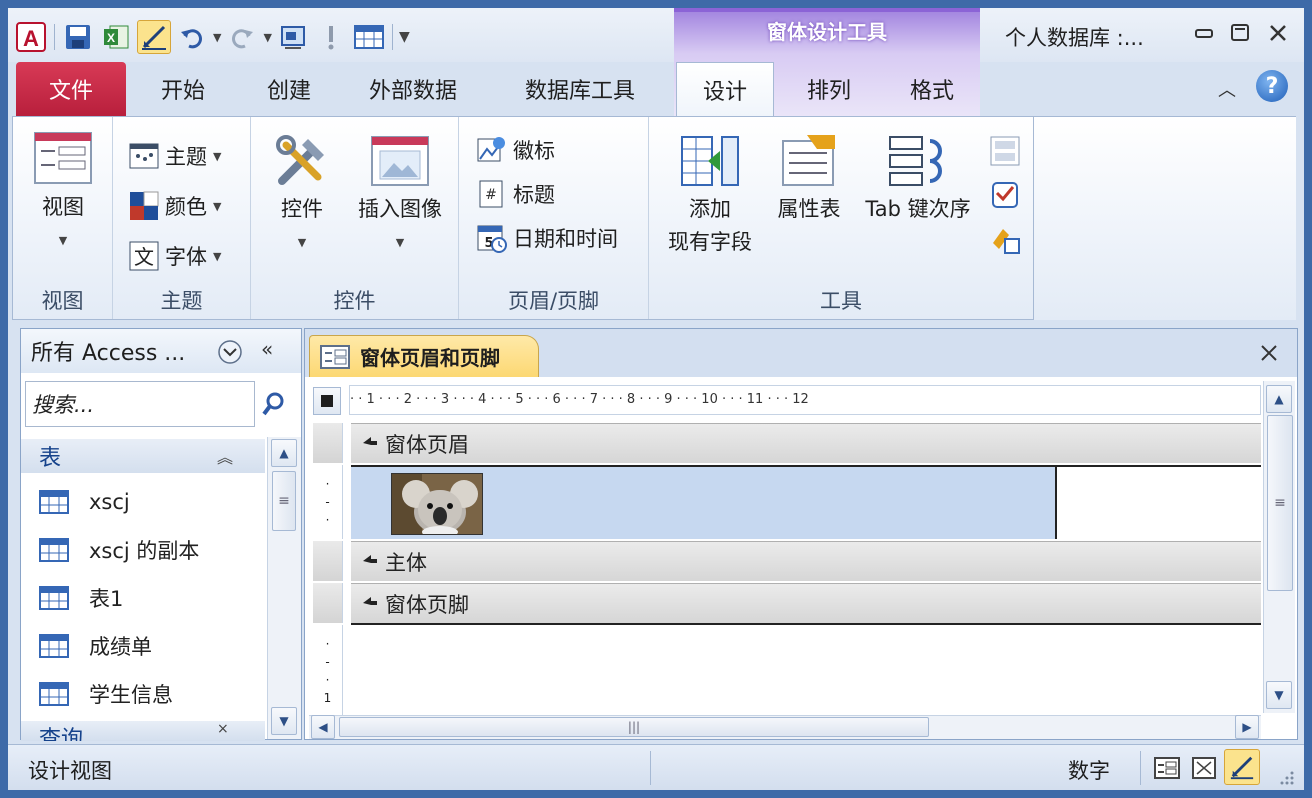 Image resolution: width=1312 pixels, height=798 pixels. What do you see at coordinates (809, 209) in the screenshot?
I see `property-sheet-label: 属性表` at bounding box center [809, 209].